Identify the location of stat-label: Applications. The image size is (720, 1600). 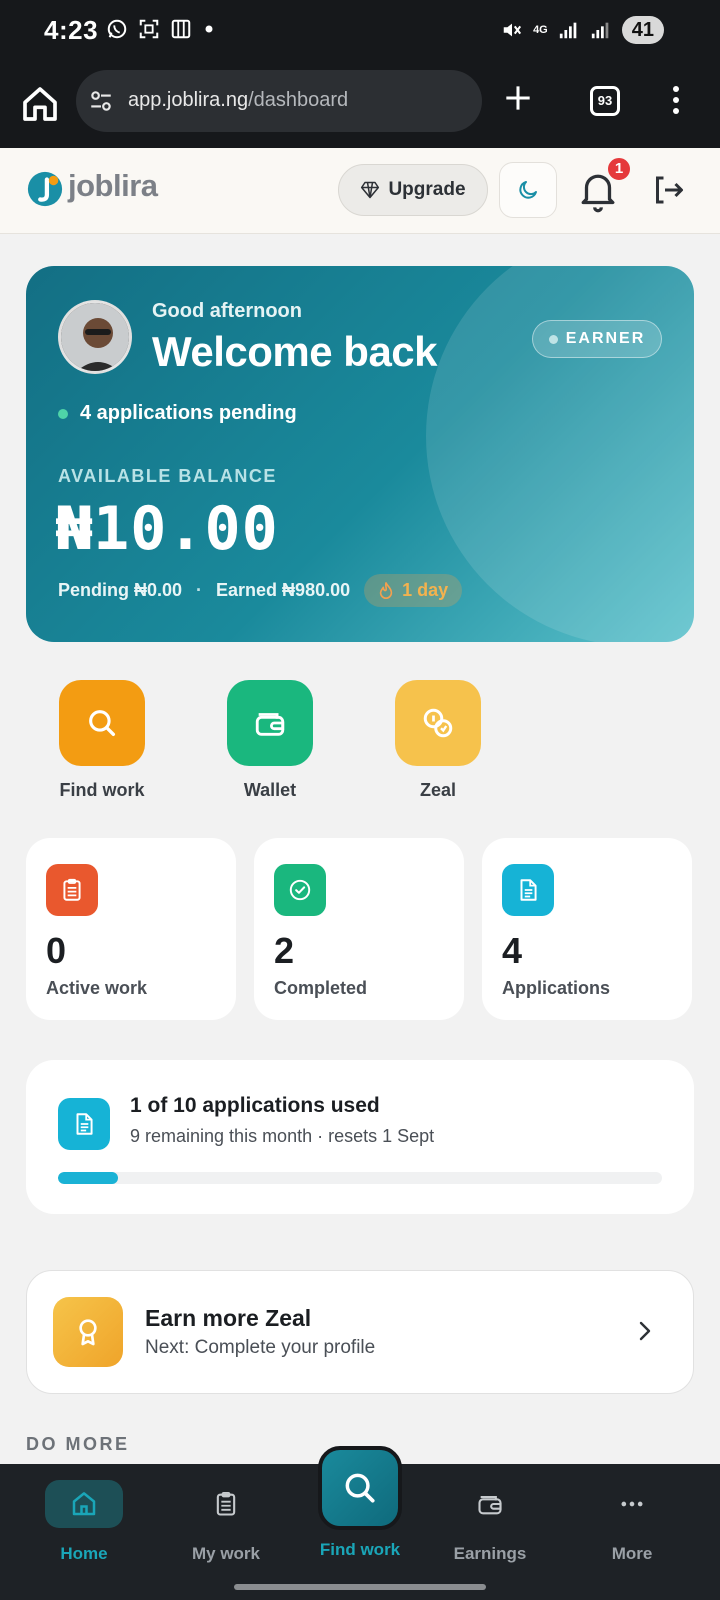
(556, 988).